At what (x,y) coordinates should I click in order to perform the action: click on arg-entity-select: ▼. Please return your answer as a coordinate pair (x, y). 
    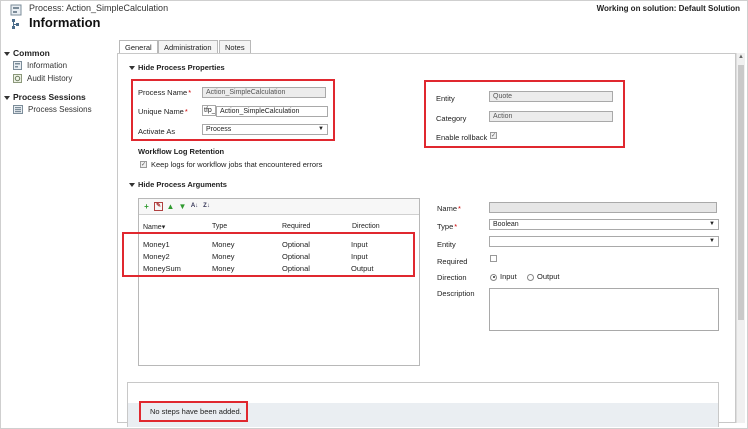
    Looking at the image, I should click on (604, 241).